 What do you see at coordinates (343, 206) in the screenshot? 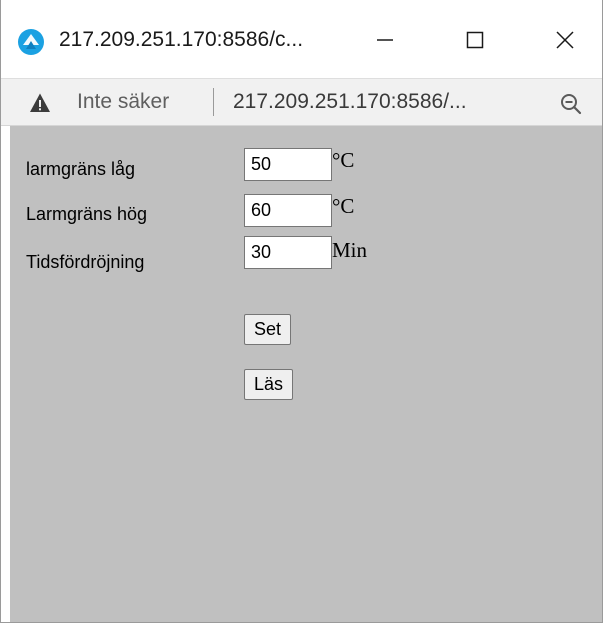
I see `unit-alarm-high: °C` at bounding box center [343, 206].